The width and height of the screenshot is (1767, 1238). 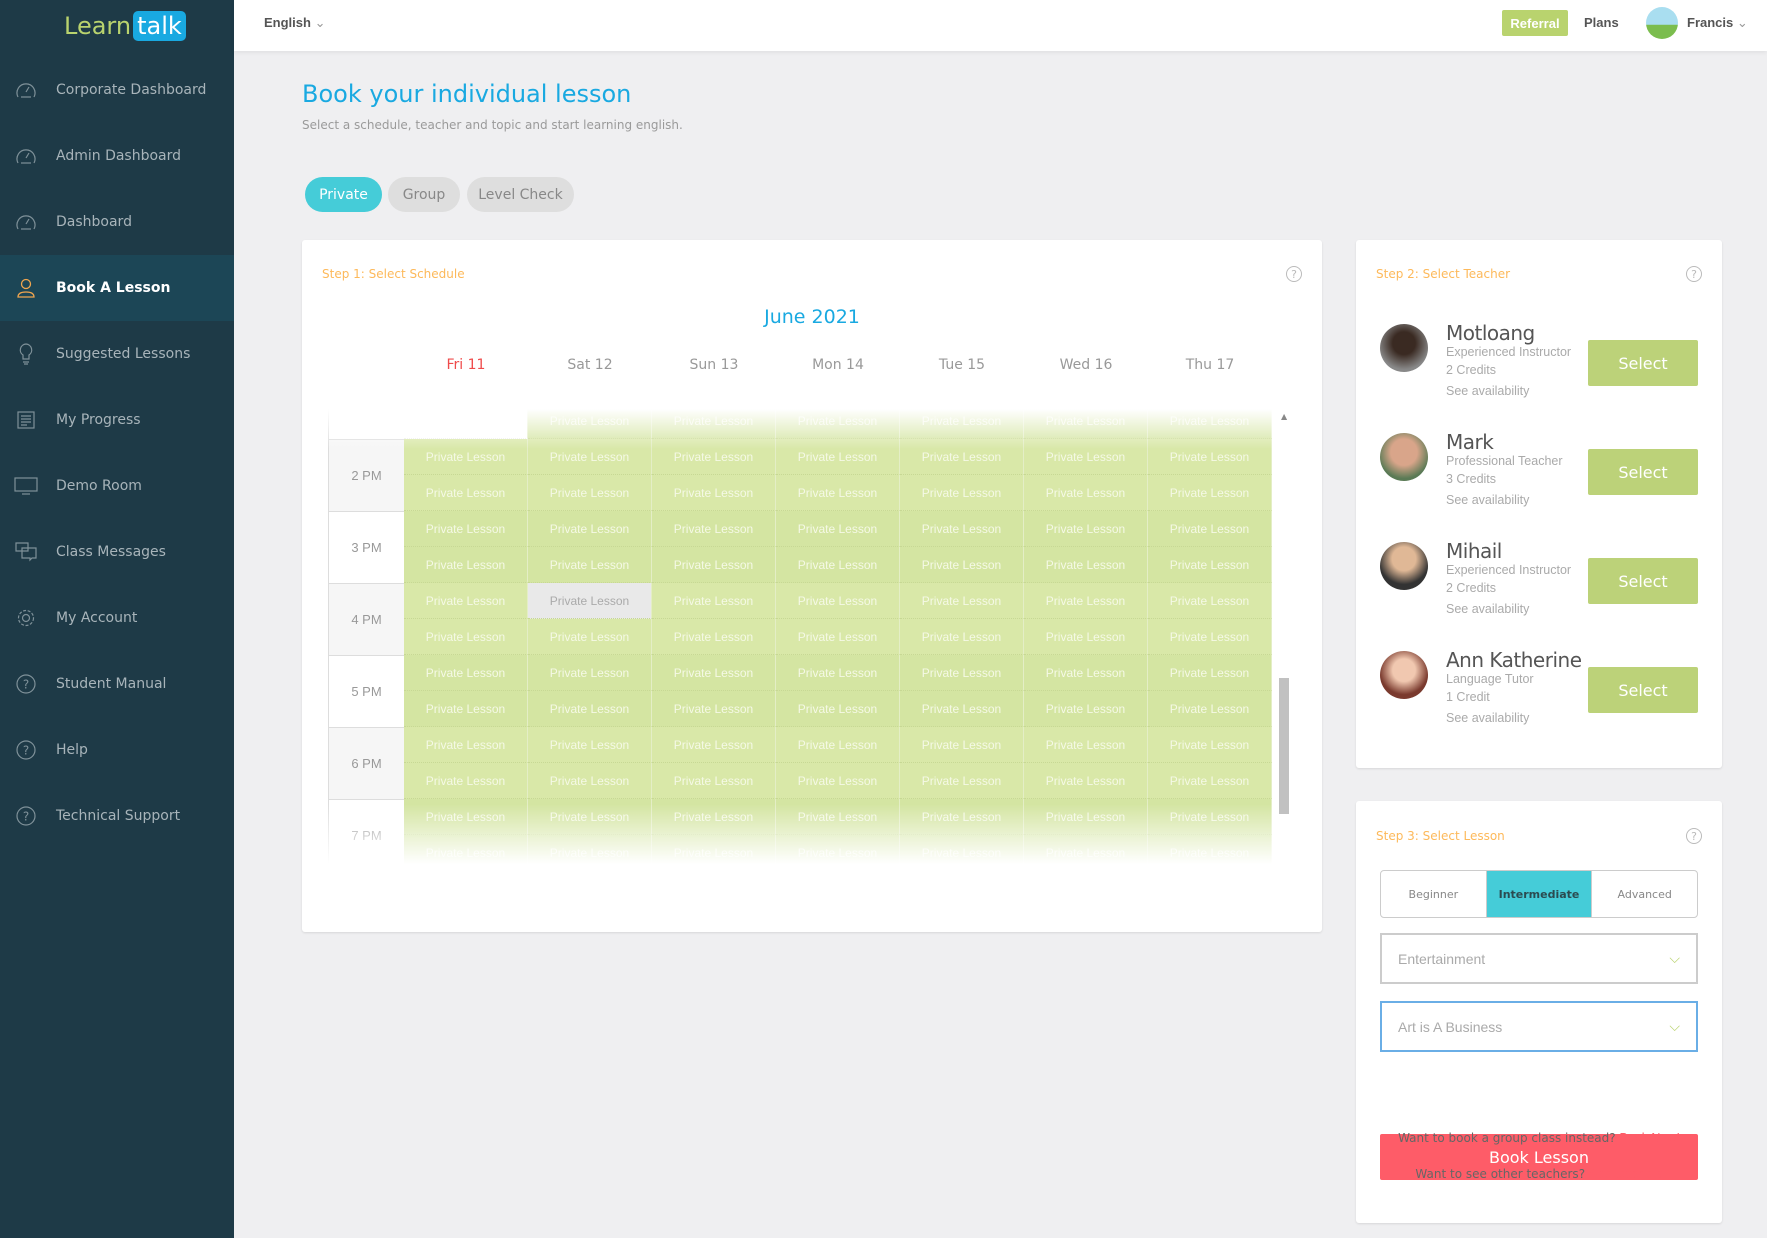 I want to click on user-menu: Francis ⌄, so click(x=1717, y=23).